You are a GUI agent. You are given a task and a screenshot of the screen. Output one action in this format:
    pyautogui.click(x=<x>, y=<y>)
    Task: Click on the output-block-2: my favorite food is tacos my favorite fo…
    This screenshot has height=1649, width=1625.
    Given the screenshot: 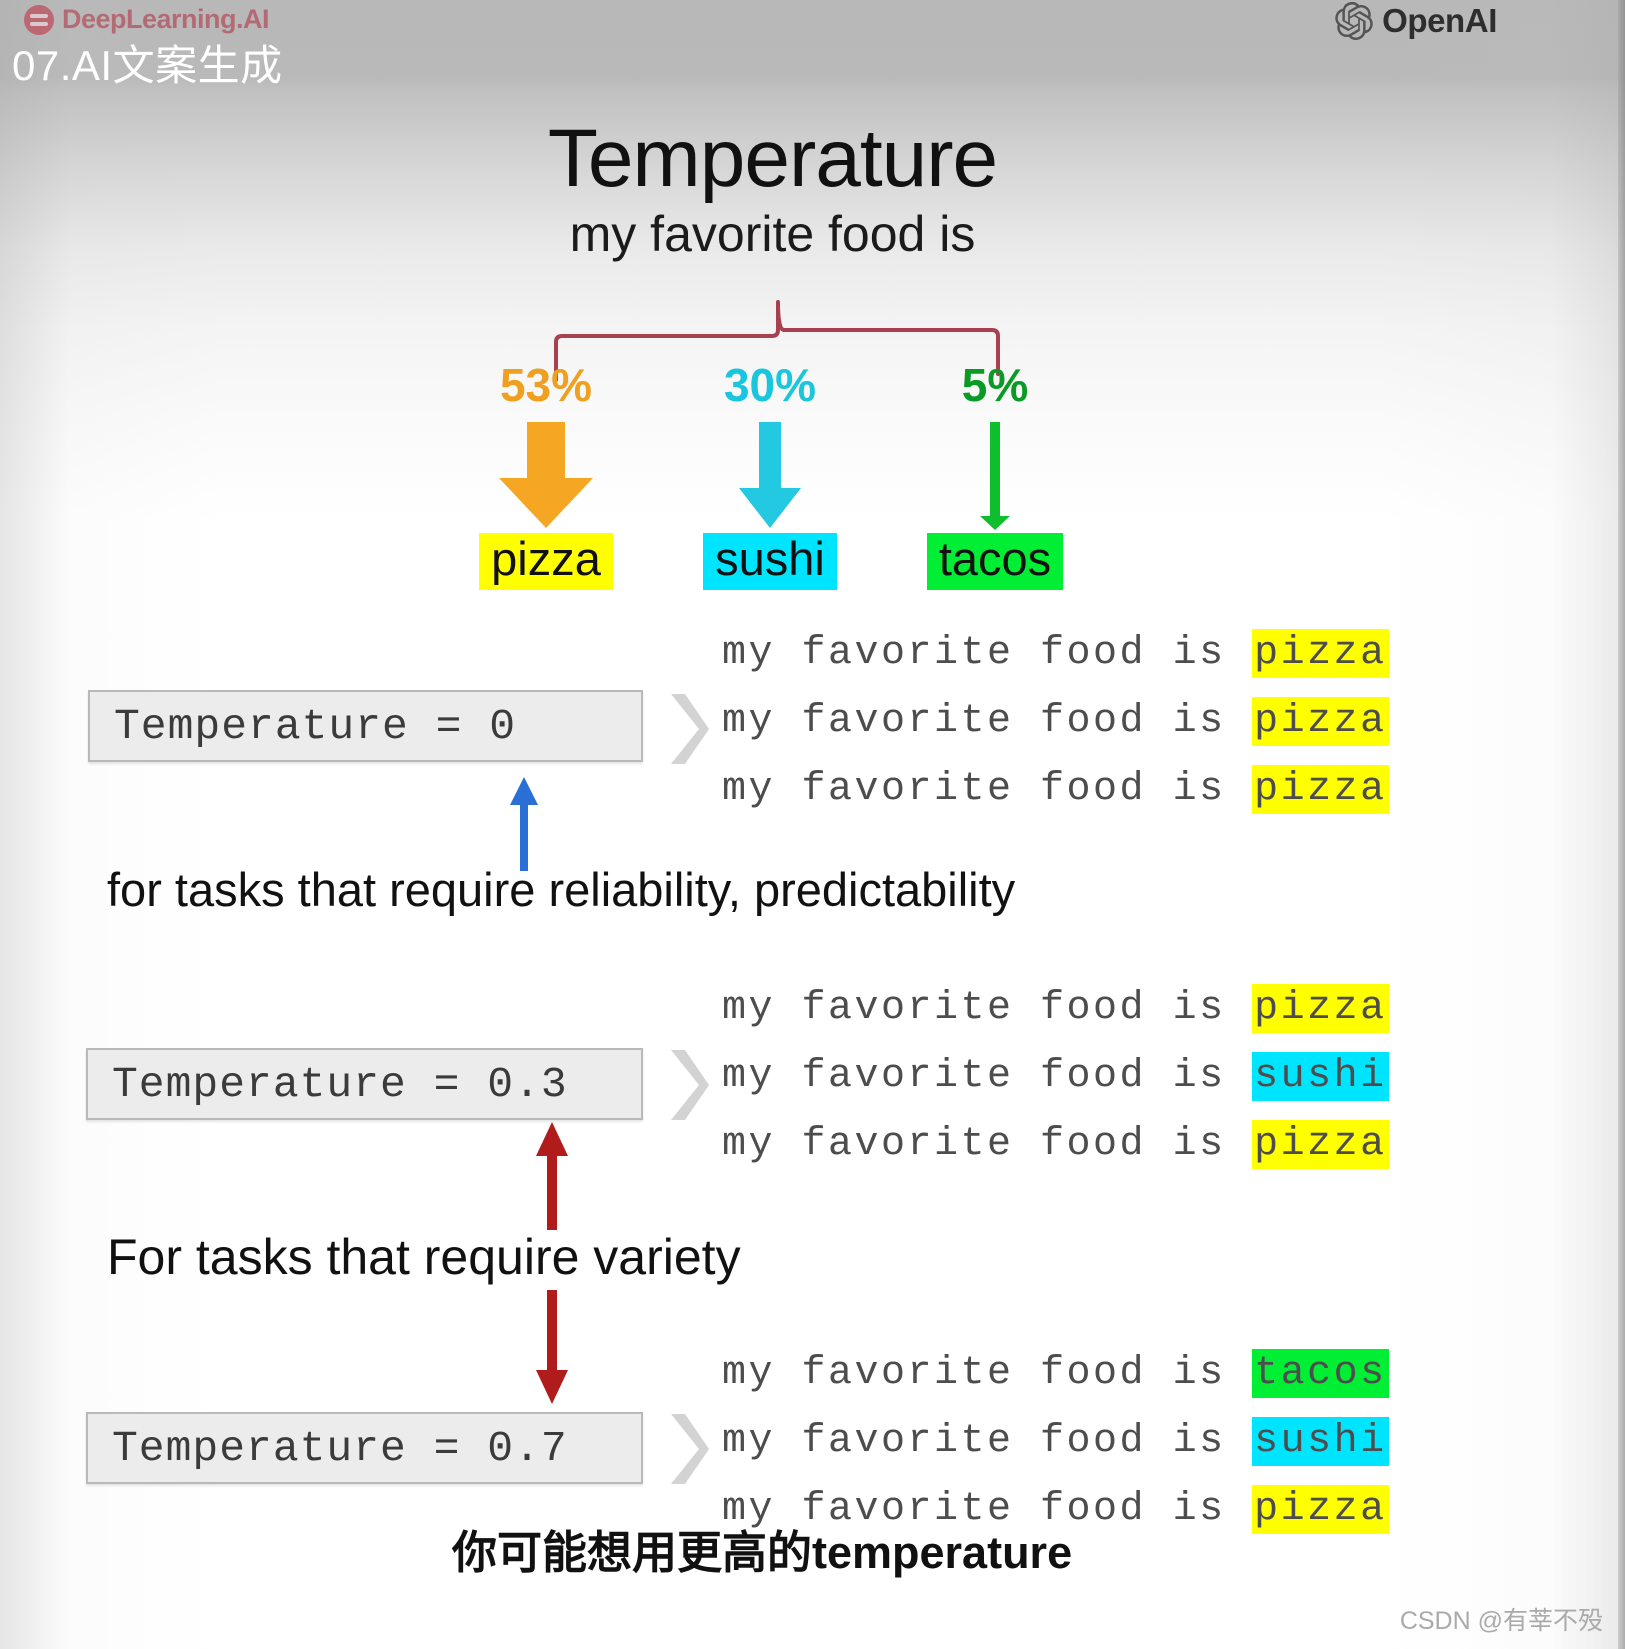 What is the action you would take?
    pyautogui.click(x=1055, y=1442)
    